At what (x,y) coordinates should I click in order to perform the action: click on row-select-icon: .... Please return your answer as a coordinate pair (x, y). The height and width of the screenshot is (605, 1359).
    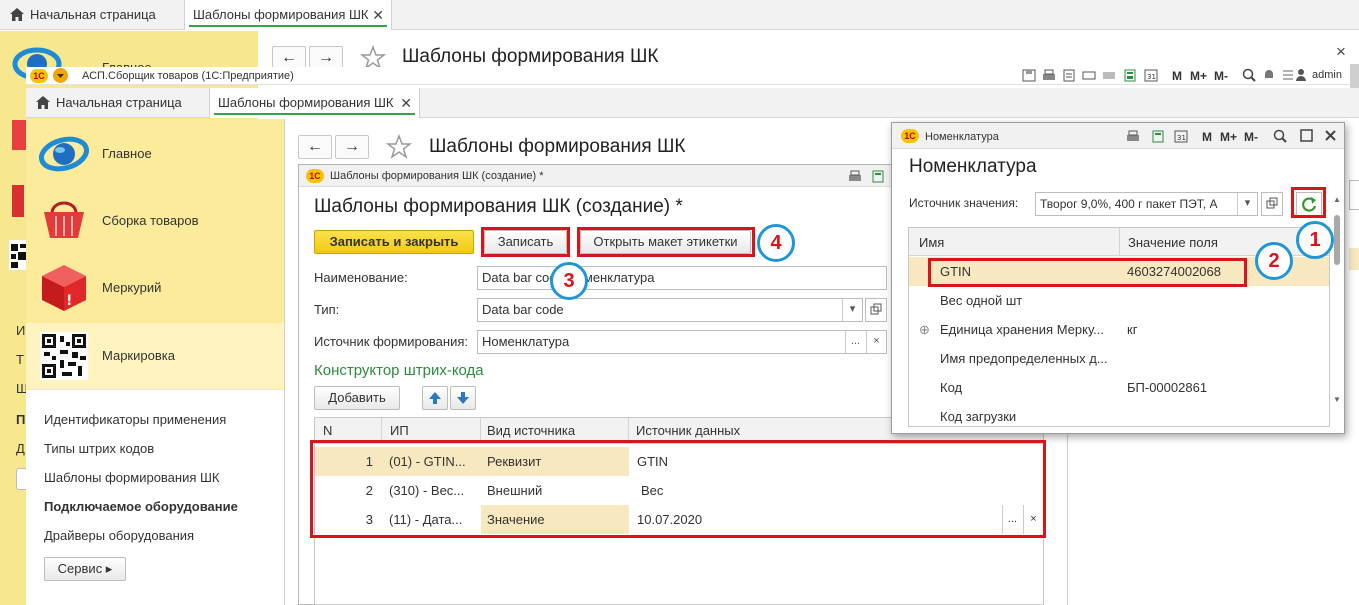
    Looking at the image, I should click on (1012, 519).